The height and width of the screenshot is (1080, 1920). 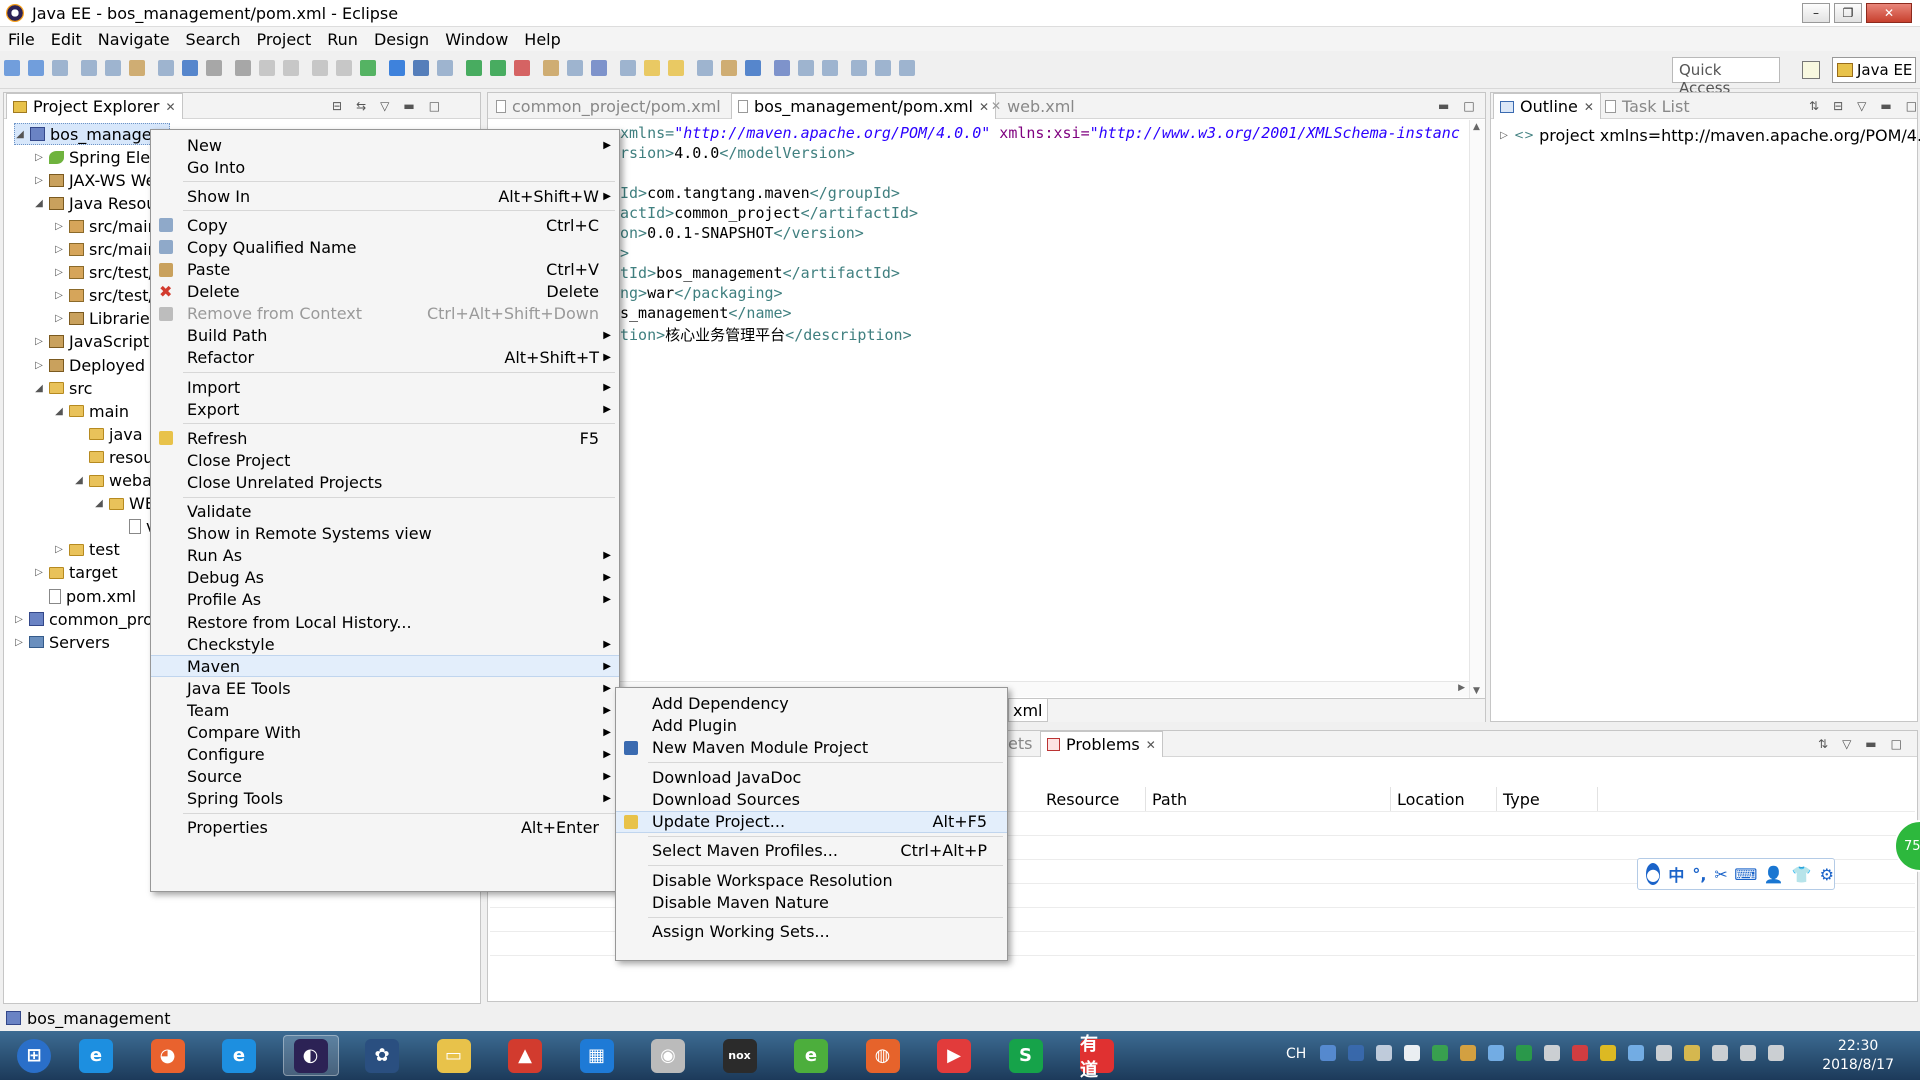 I want to click on toolbar-tool-6-icon, so click(x=137, y=68).